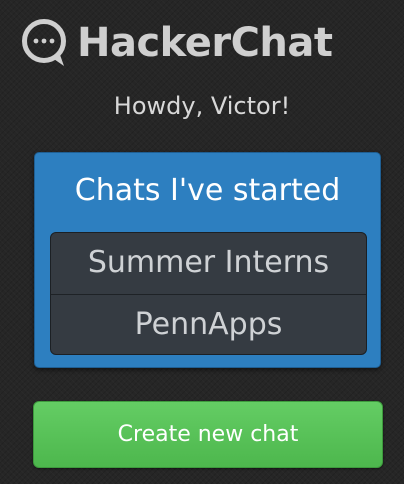  I want to click on app-name: HackerChat, so click(205, 43).